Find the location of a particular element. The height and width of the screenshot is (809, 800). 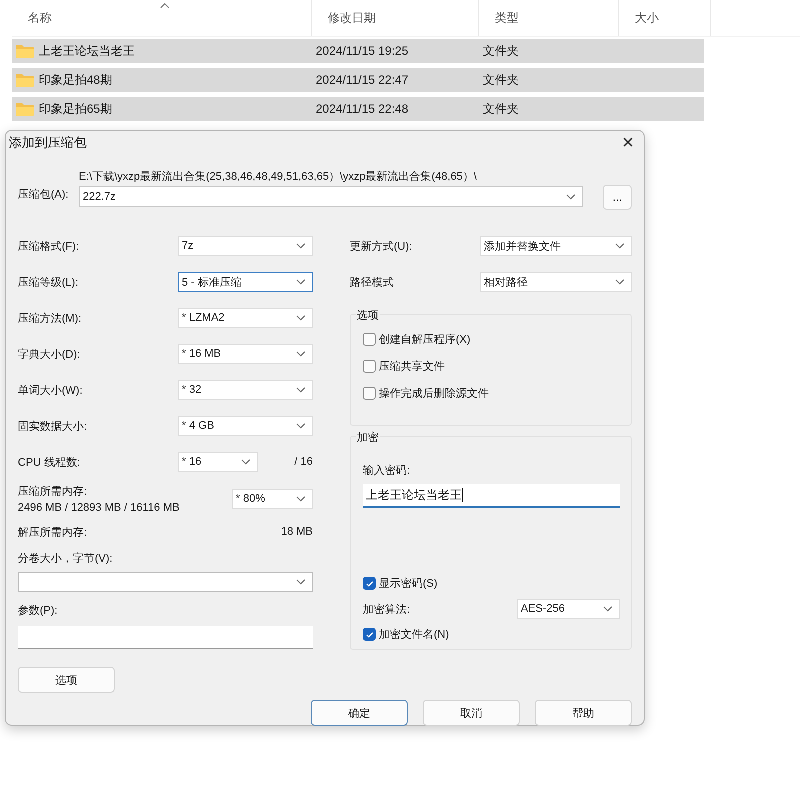

dropdown: * 16 is located at coordinates (218, 462).